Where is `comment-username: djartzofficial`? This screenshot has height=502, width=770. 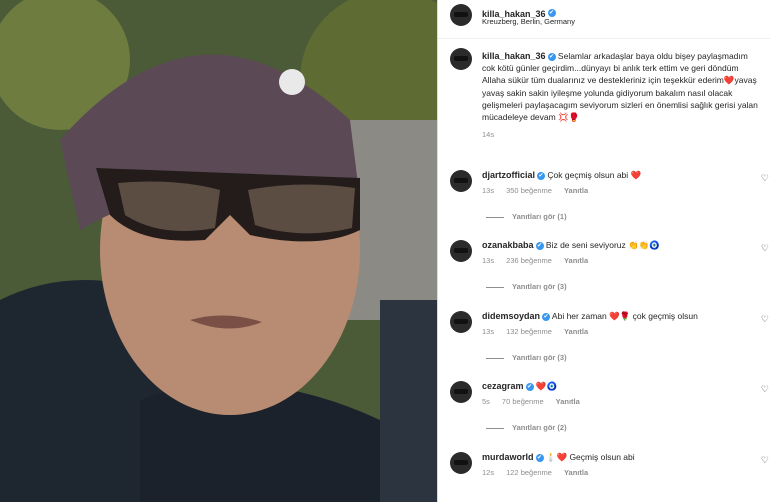 comment-username: djartzofficial is located at coordinates (508, 175).